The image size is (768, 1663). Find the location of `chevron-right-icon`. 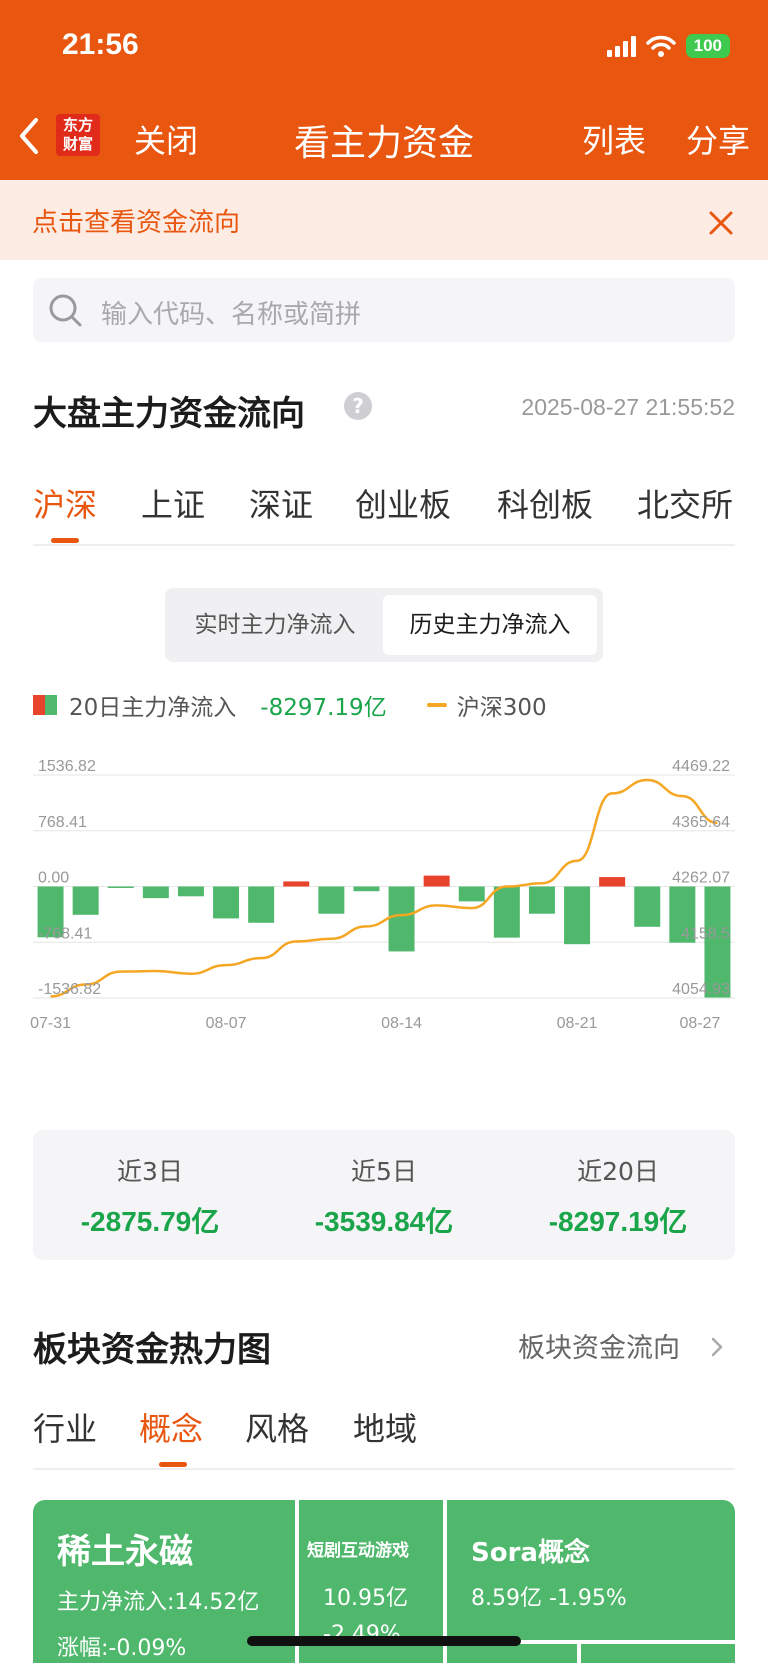

chevron-right-icon is located at coordinates (717, 1347).